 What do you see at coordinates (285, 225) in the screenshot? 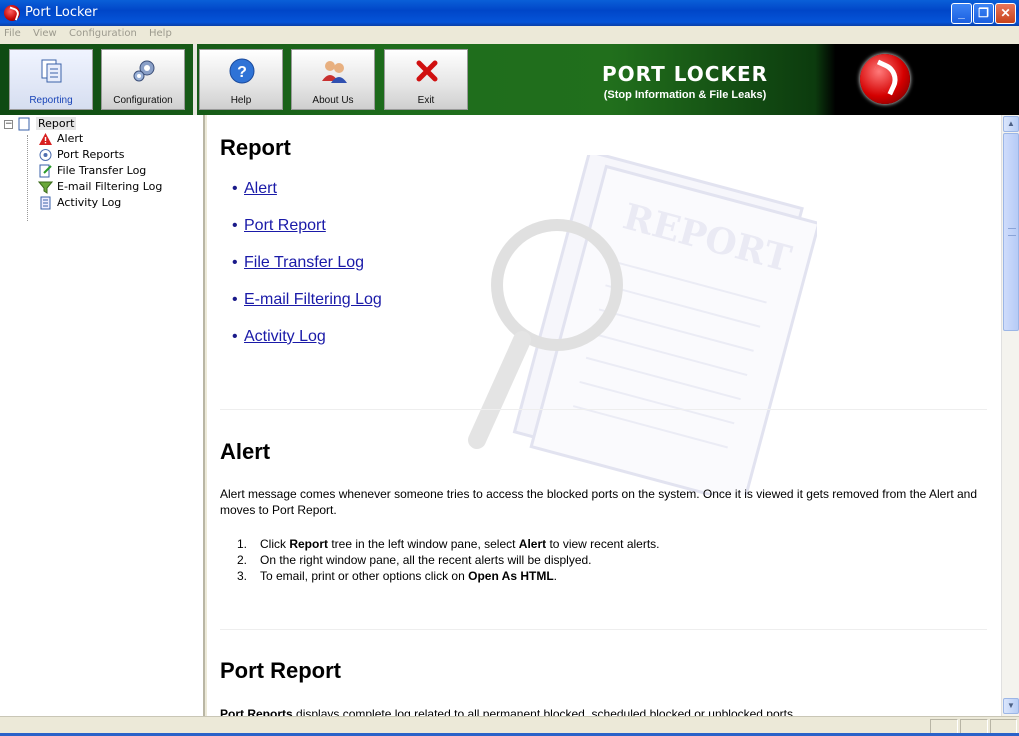
I see `port-report-link: Port Report` at bounding box center [285, 225].